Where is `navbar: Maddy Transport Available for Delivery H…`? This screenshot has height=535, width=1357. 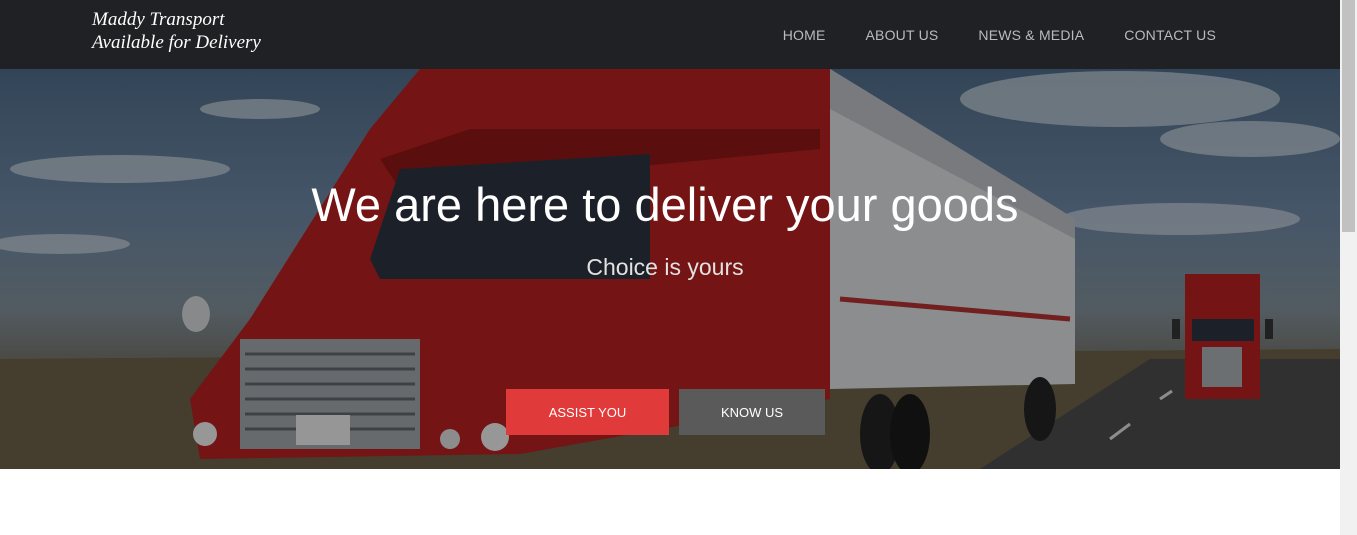 navbar: Maddy Transport Available for Delivery H… is located at coordinates (670, 34).